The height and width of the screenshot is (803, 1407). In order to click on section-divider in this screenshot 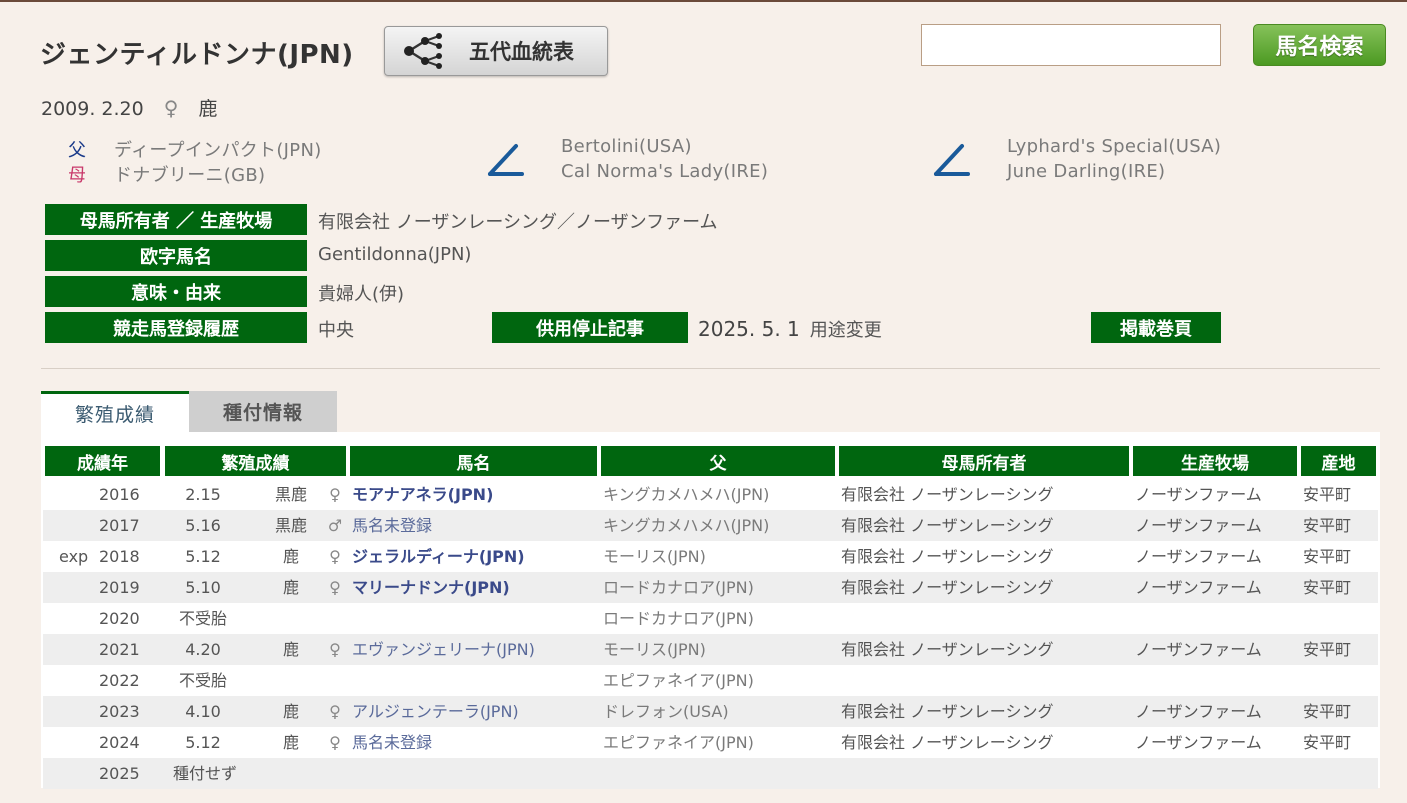, I will do `click(710, 368)`.